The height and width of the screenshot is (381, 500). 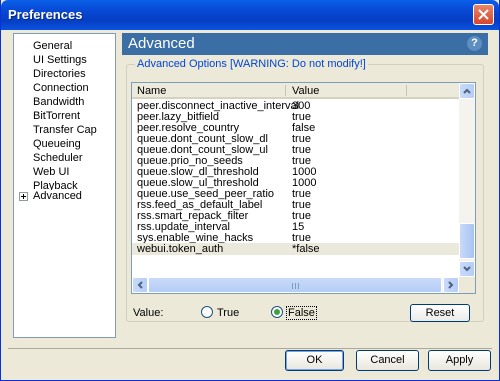 What do you see at coordinates (305, 44) in the screenshot?
I see `panel-header: Advanced ?` at bounding box center [305, 44].